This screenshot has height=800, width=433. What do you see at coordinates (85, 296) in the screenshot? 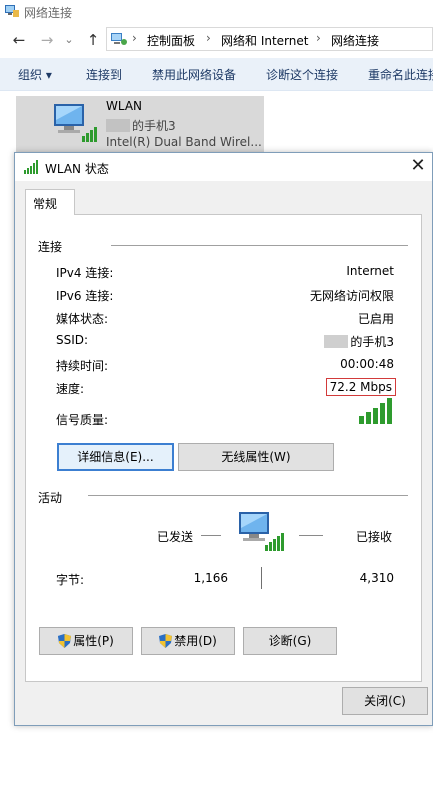
I see `ipv6-label: IPv6 连接:` at bounding box center [85, 296].